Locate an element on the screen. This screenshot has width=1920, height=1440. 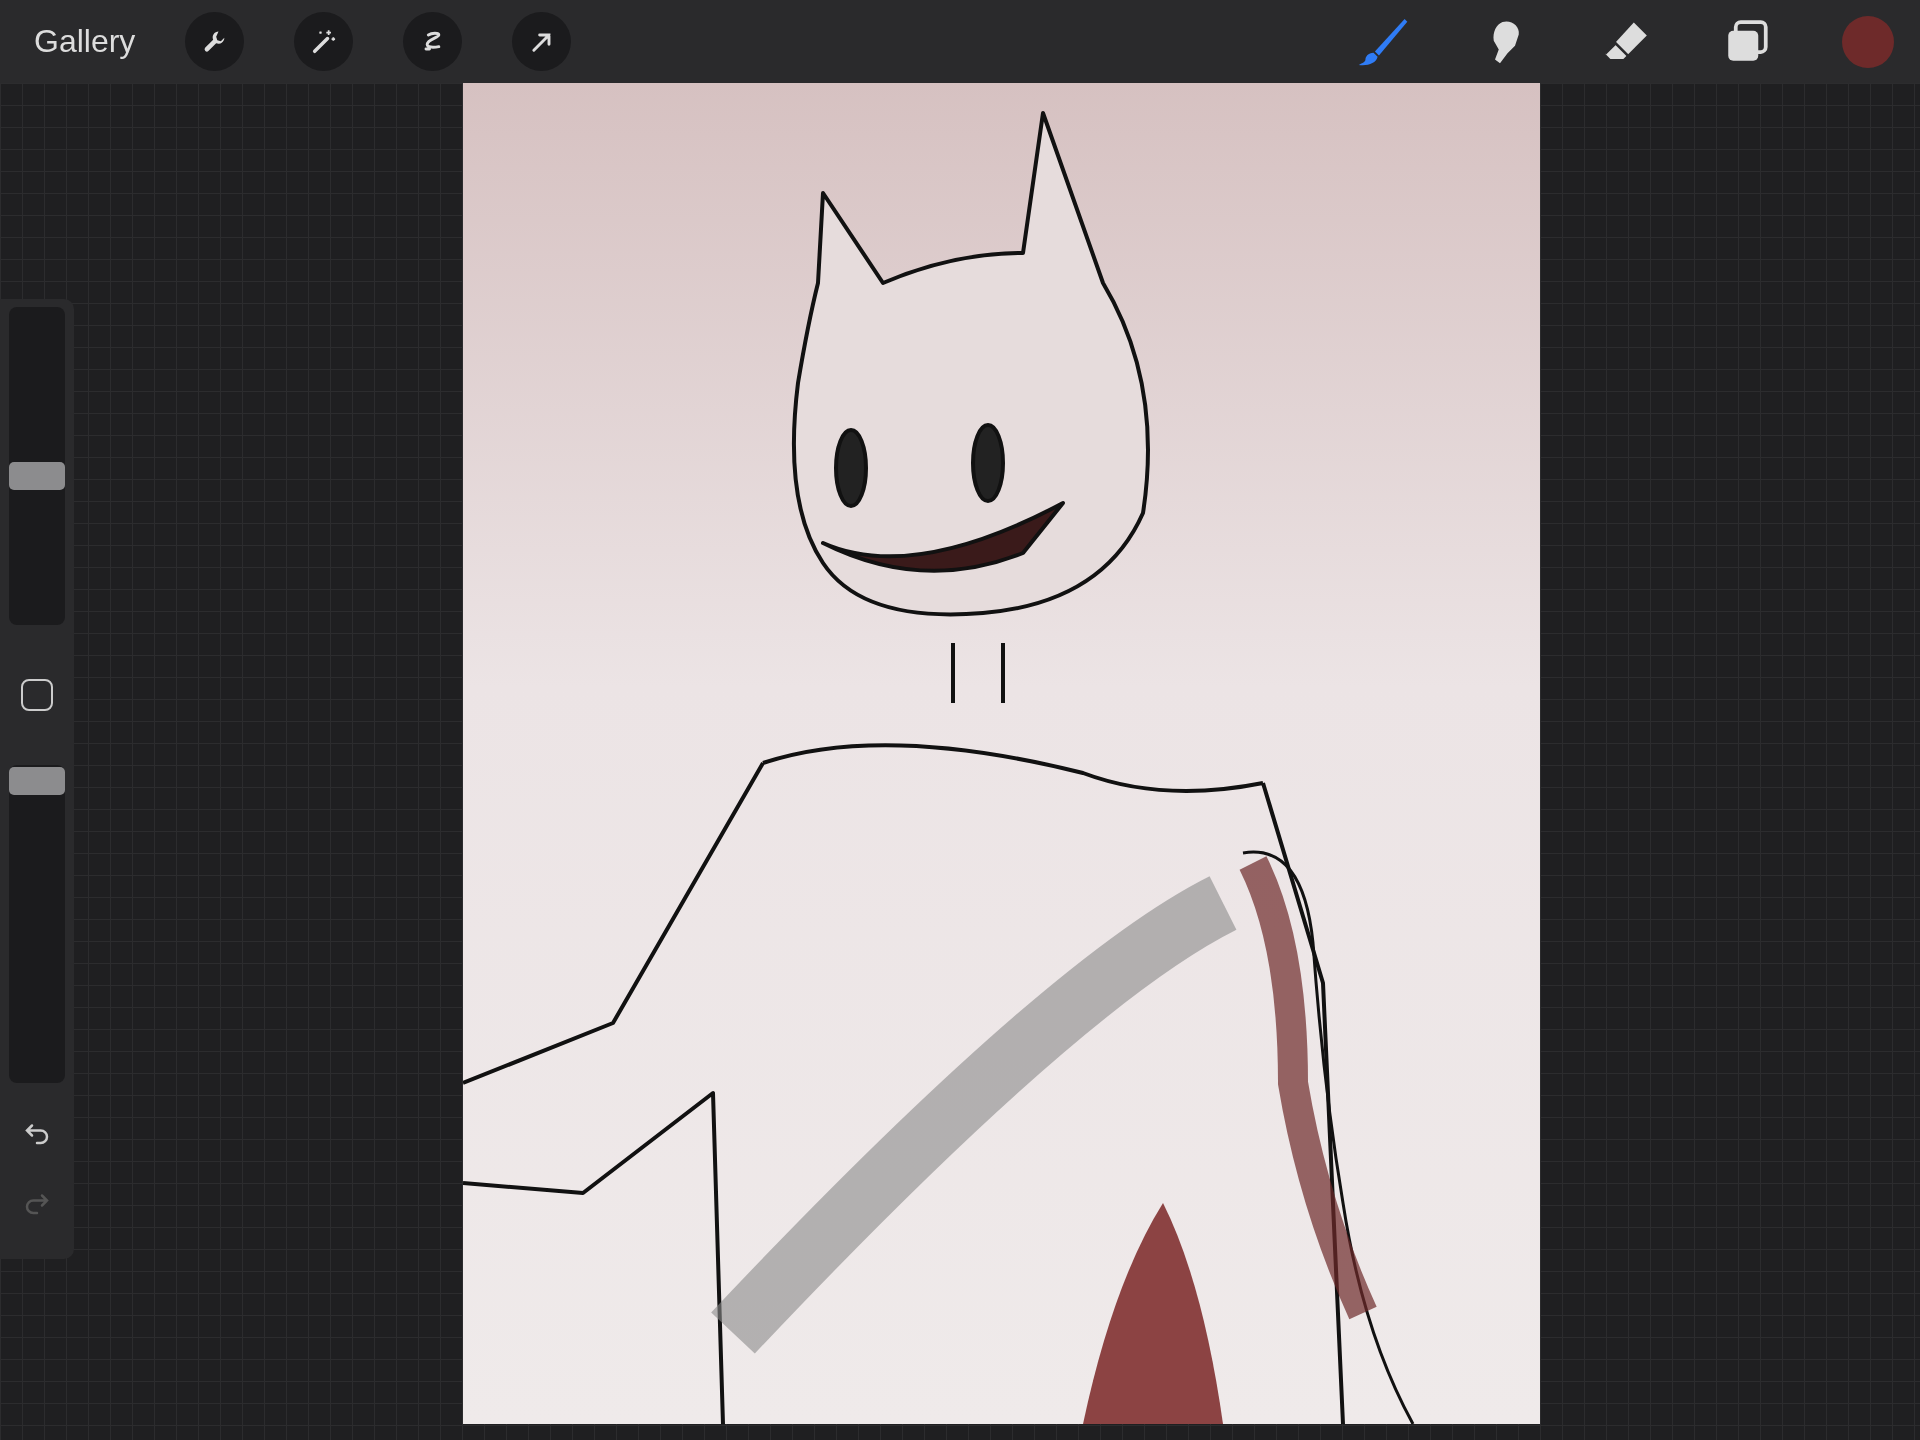
brush-size-slider is located at coordinates (37, 466).